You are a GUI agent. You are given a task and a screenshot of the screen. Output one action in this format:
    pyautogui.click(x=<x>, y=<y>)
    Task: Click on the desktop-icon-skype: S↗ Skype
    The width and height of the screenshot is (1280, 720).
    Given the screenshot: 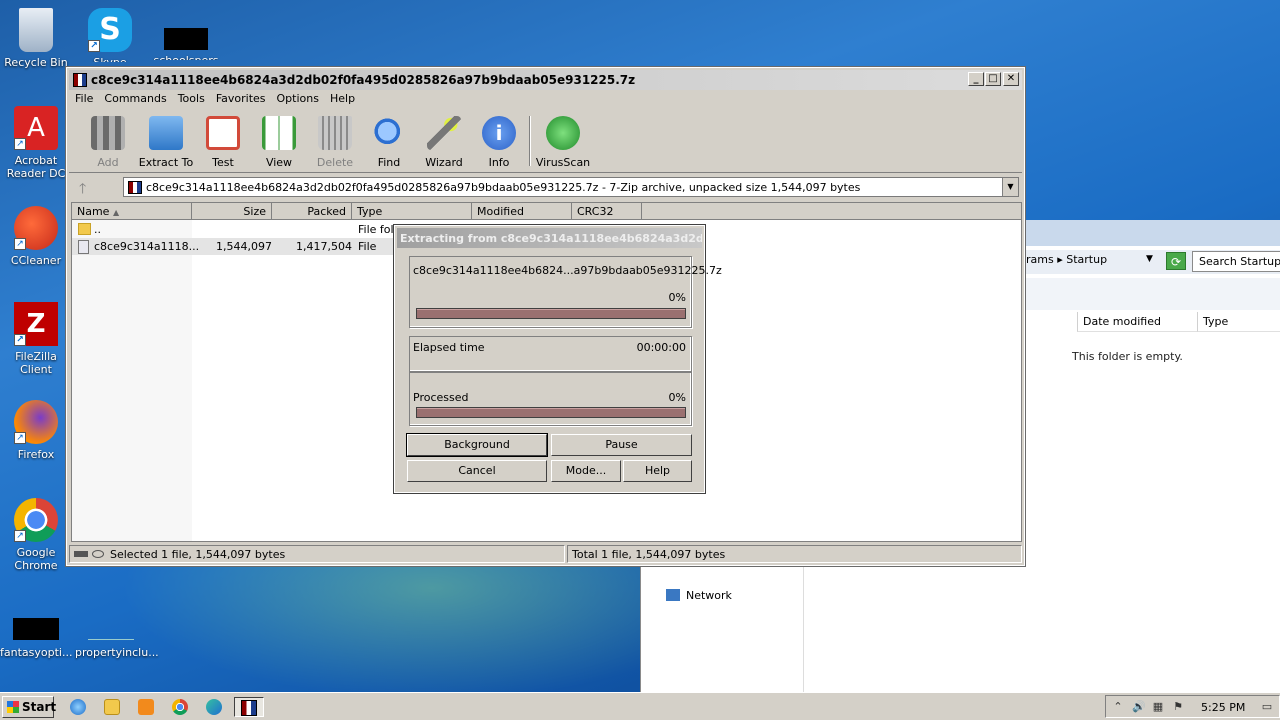 What is the action you would take?
    pyautogui.click(x=110, y=35)
    